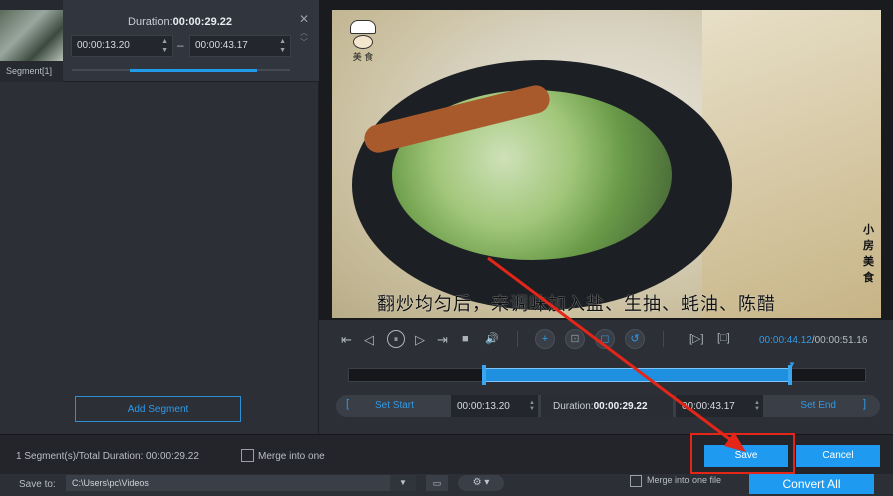 This screenshot has height=496, width=893. Describe the element at coordinates (636, 481) in the screenshot. I see `merge-file-checkbox` at that location.